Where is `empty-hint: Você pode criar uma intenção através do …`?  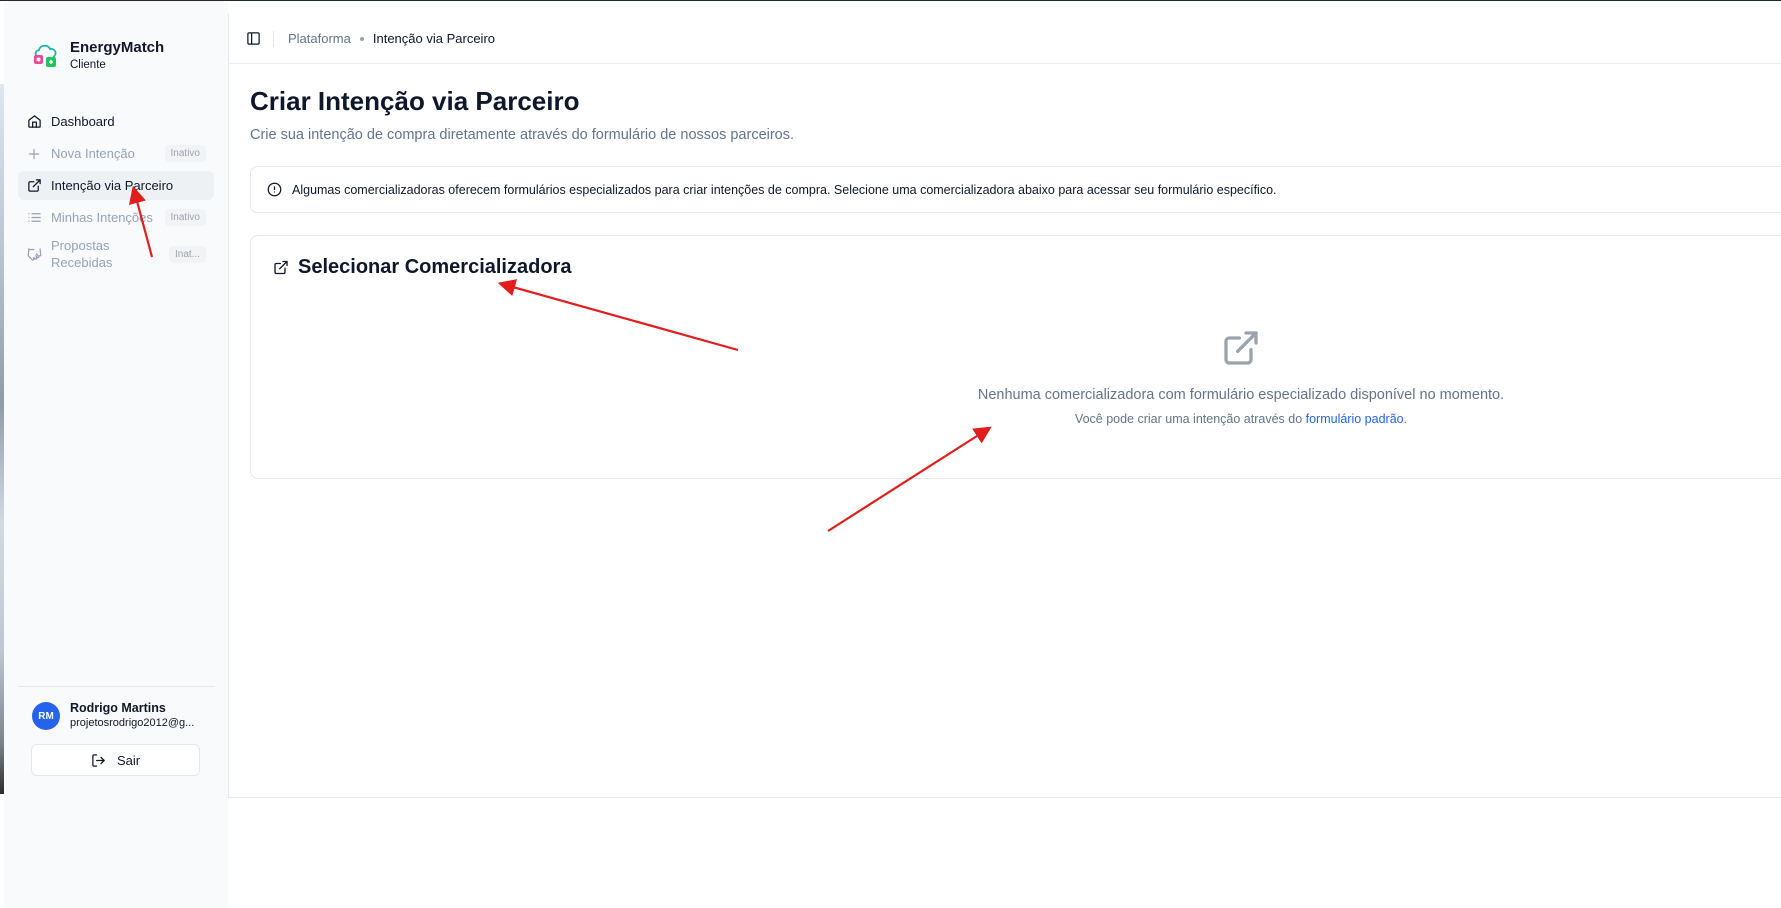 empty-hint: Você pode criar uma intenção através do … is located at coordinates (1241, 419).